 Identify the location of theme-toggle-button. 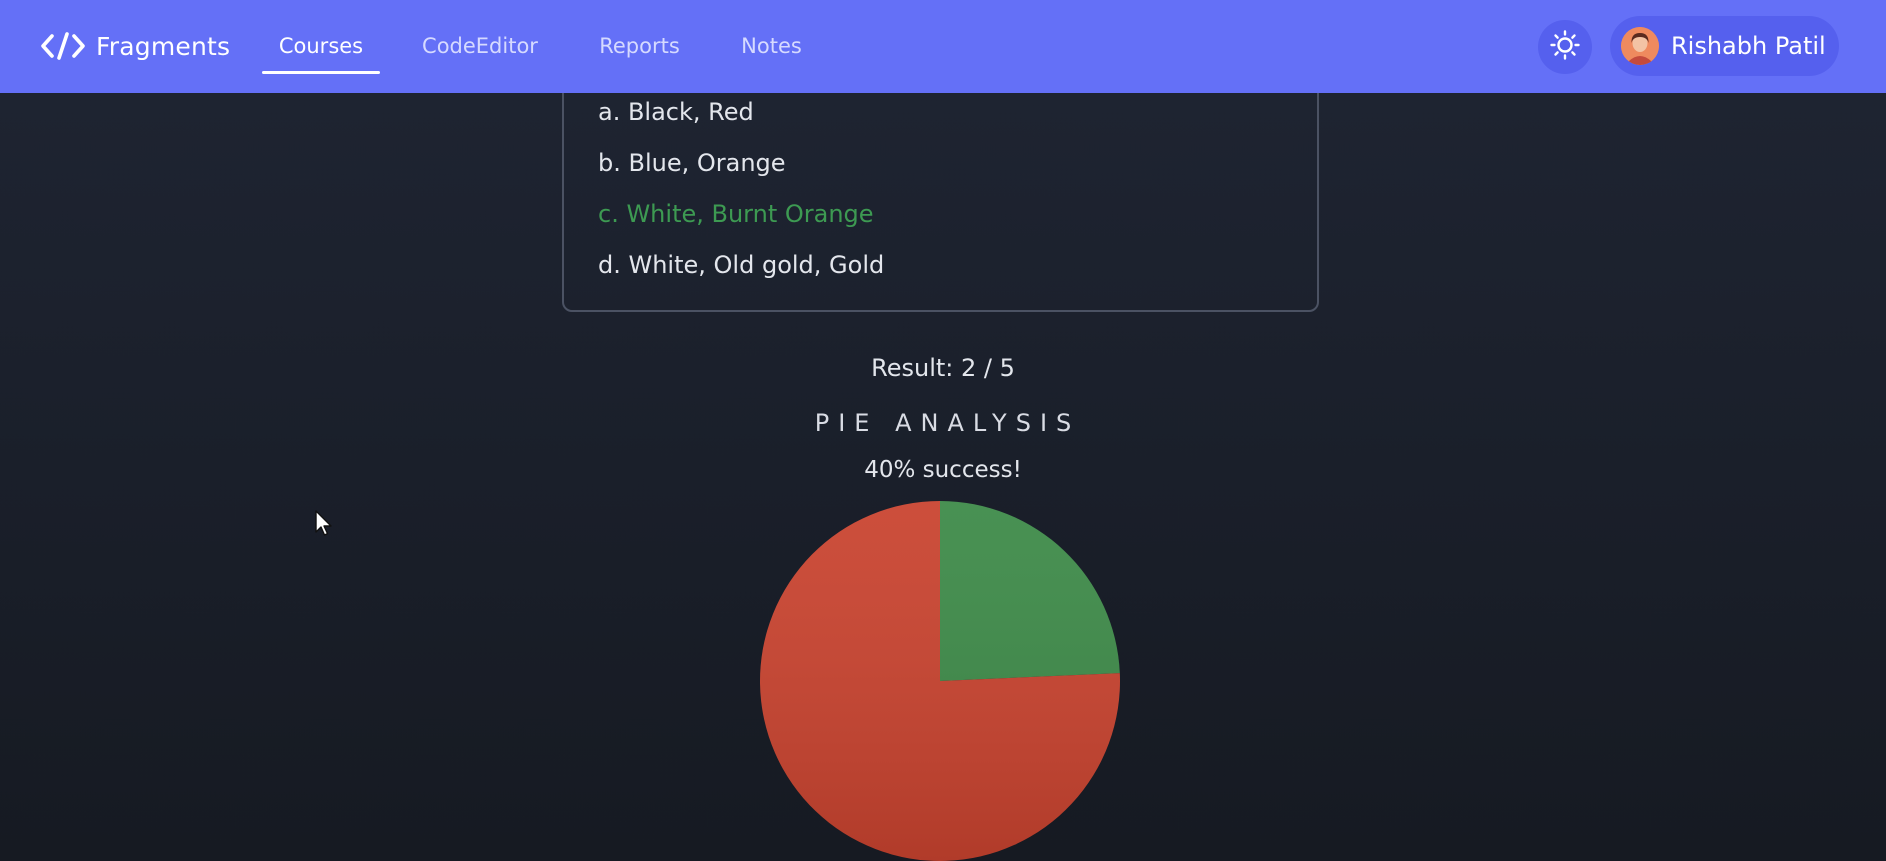
(1565, 47).